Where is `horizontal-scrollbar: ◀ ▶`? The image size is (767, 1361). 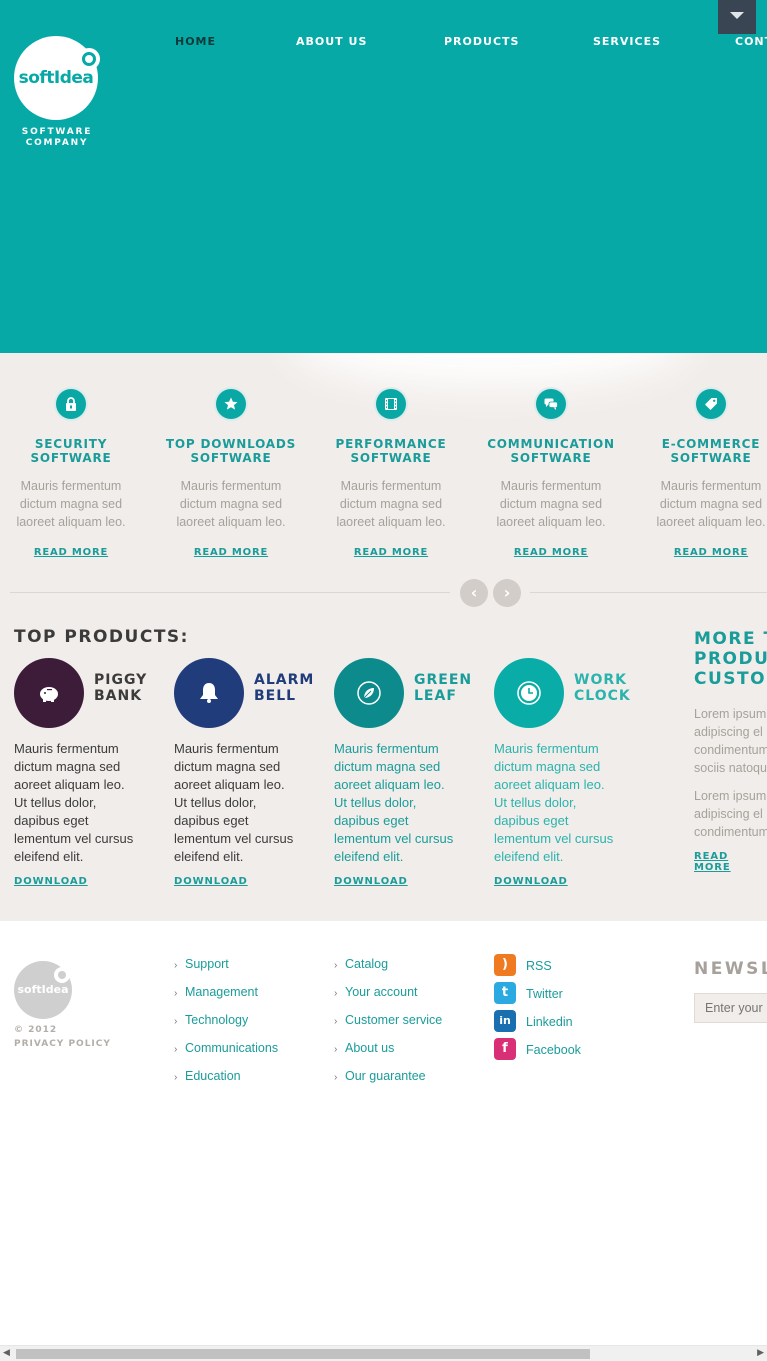 horizontal-scrollbar: ◀ ▶ is located at coordinates (383, 1353).